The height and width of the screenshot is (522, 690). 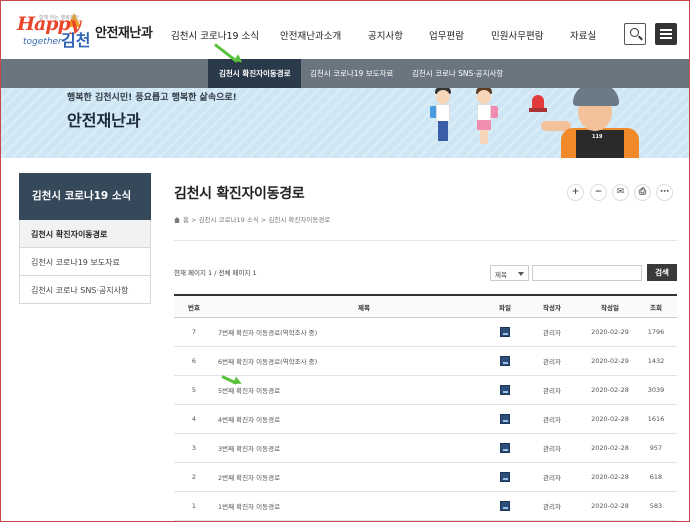 What do you see at coordinates (656, 419) in the screenshot?
I see `row-views: 1616` at bounding box center [656, 419].